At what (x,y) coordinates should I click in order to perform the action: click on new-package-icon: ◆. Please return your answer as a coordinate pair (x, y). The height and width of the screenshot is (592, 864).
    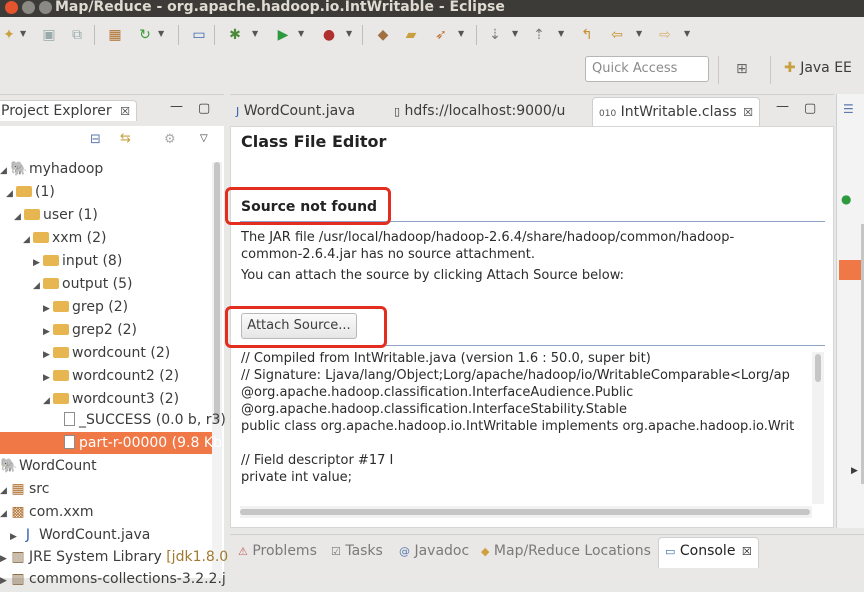
    Looking at the image, I should click on (383, 35).